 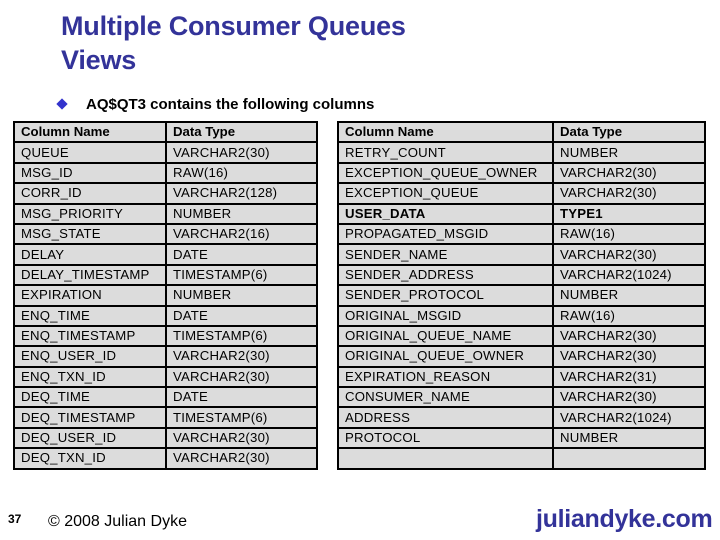 I want to click on cell-data-type: TYPE1, so click(x=629, y=213).